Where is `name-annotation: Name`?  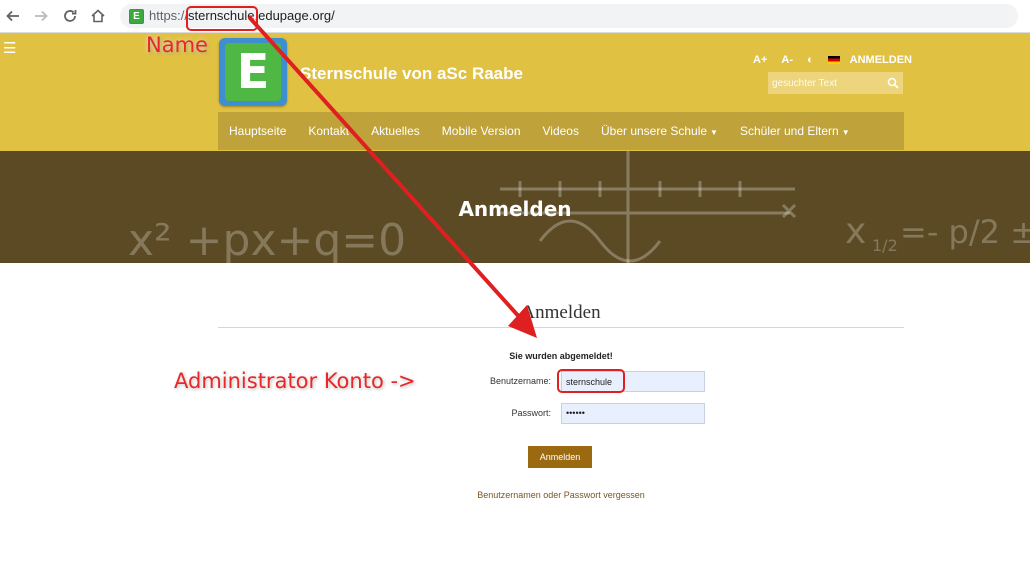 name-annotation: Name is located at coordinates (177, 45).